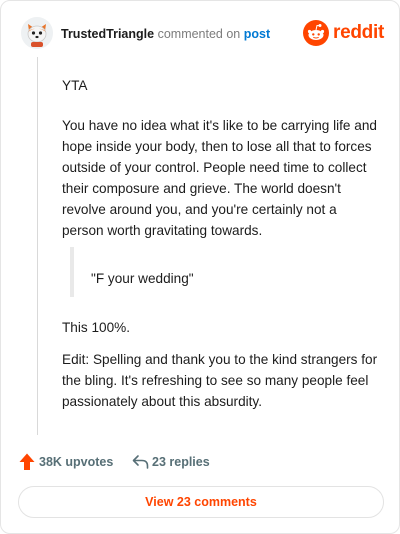 This screenshot has width=400, height=534. What do you see at coordinates (201, 502) in the screenshot?
I see `view-comments-button: View 23 comments` at bounding box center [201, 502].